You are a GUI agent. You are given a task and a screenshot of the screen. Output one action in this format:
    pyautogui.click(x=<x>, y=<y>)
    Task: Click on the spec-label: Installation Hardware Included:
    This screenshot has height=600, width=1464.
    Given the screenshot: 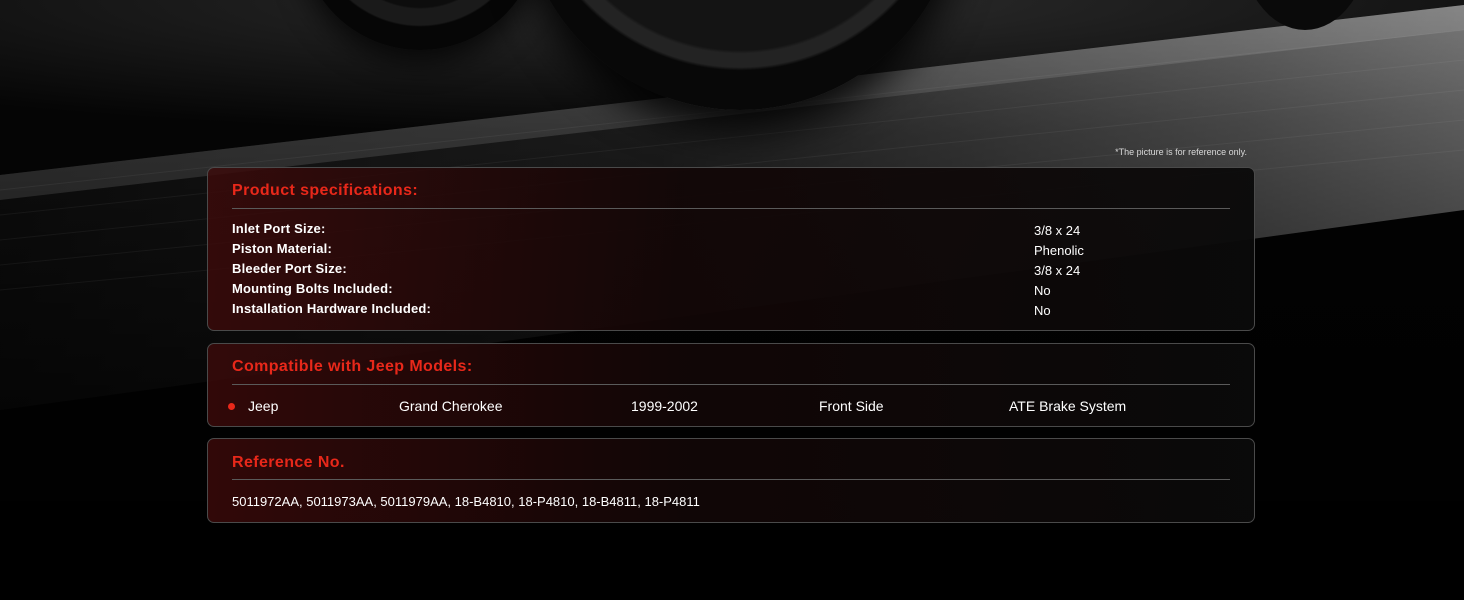 What is the action you would take?
    pyautogui.click(x=332, y=308)
    